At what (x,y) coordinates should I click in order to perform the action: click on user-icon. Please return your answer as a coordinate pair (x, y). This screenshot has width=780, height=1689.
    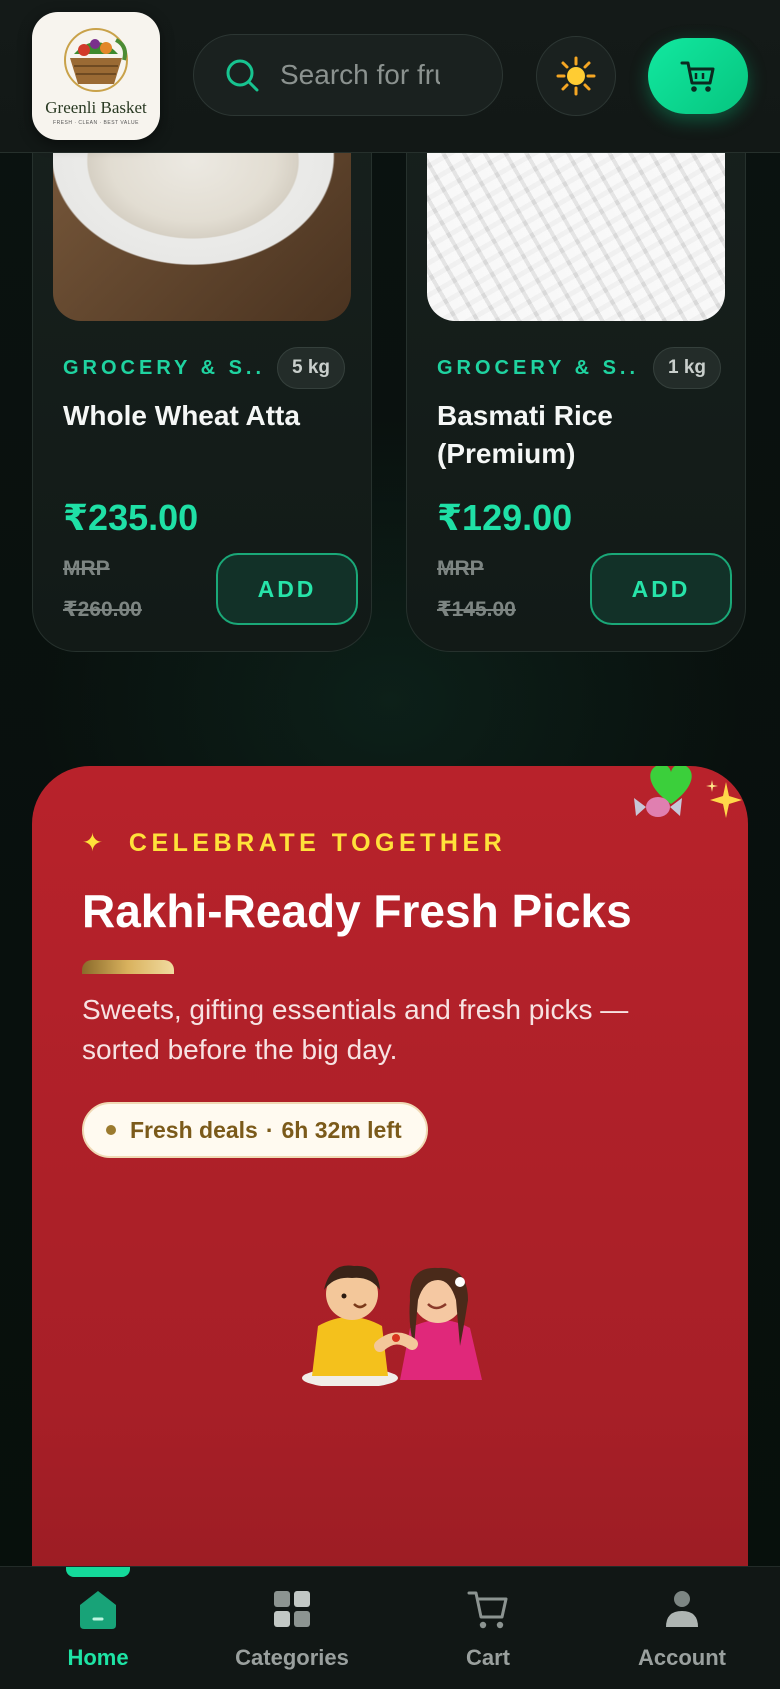
    Looking at the image, I should click on (682, 1609).